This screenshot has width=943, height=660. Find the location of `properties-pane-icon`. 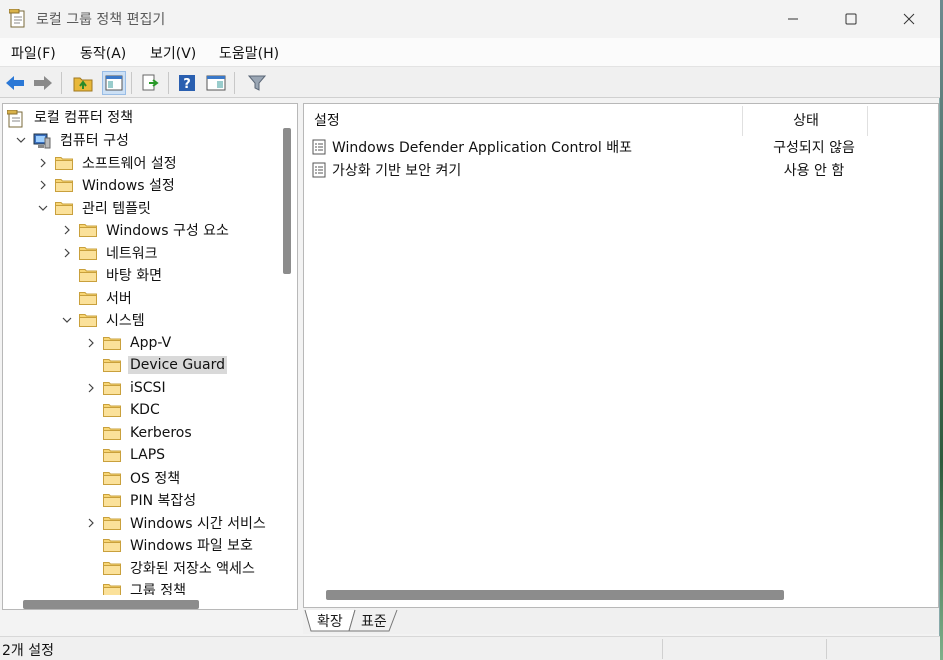

properties-pane-icon is located at coordinates (216, 83).